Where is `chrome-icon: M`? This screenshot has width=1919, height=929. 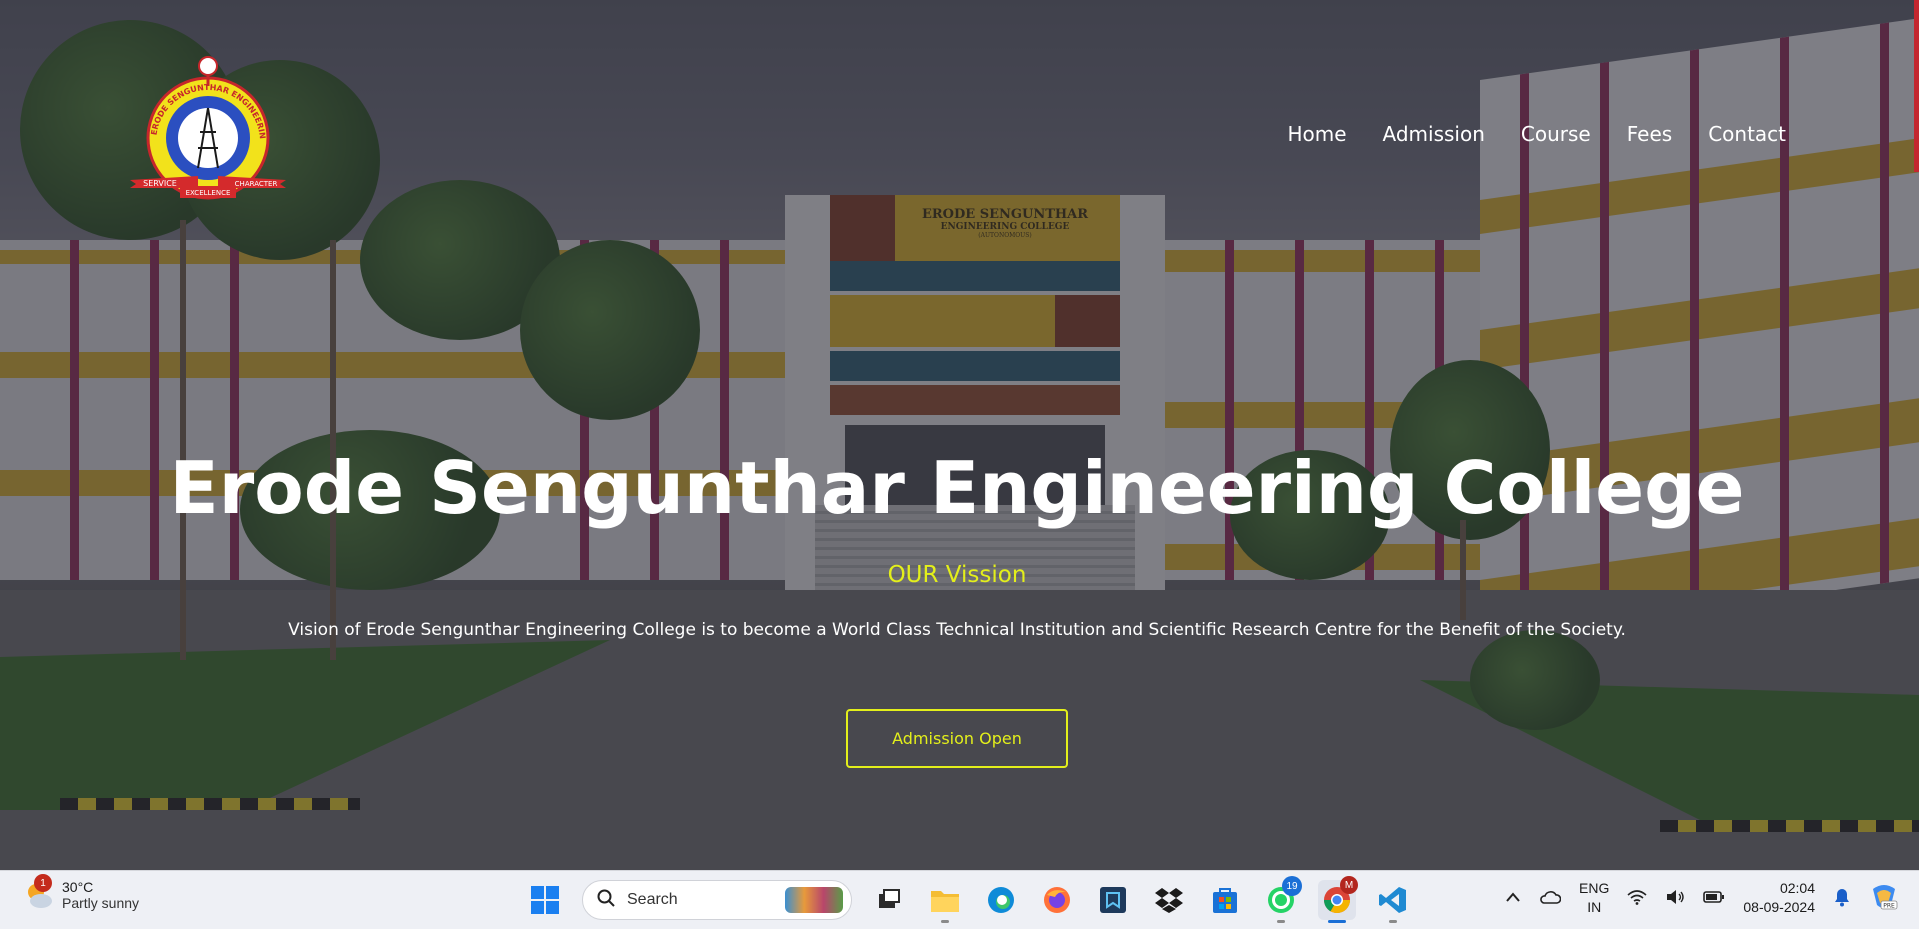 chrome-icon: M is located at coordinates (1338, 899).